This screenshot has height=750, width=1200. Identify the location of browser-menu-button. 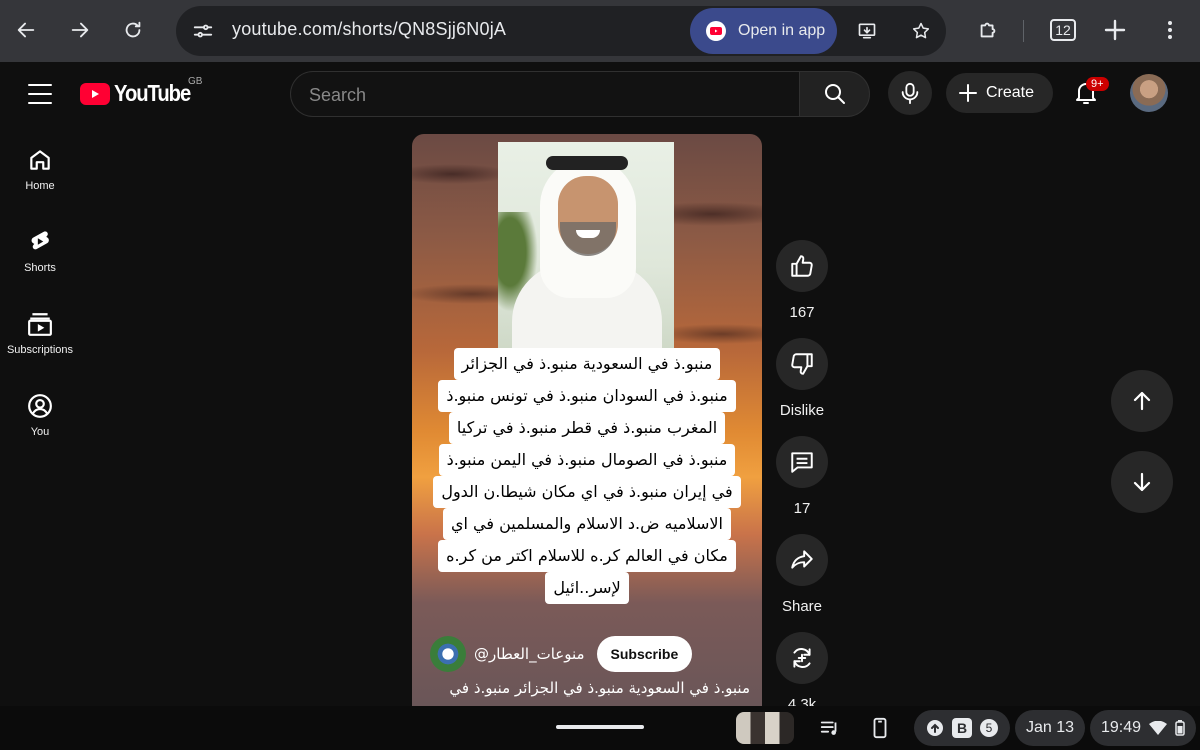
(1170, 30).